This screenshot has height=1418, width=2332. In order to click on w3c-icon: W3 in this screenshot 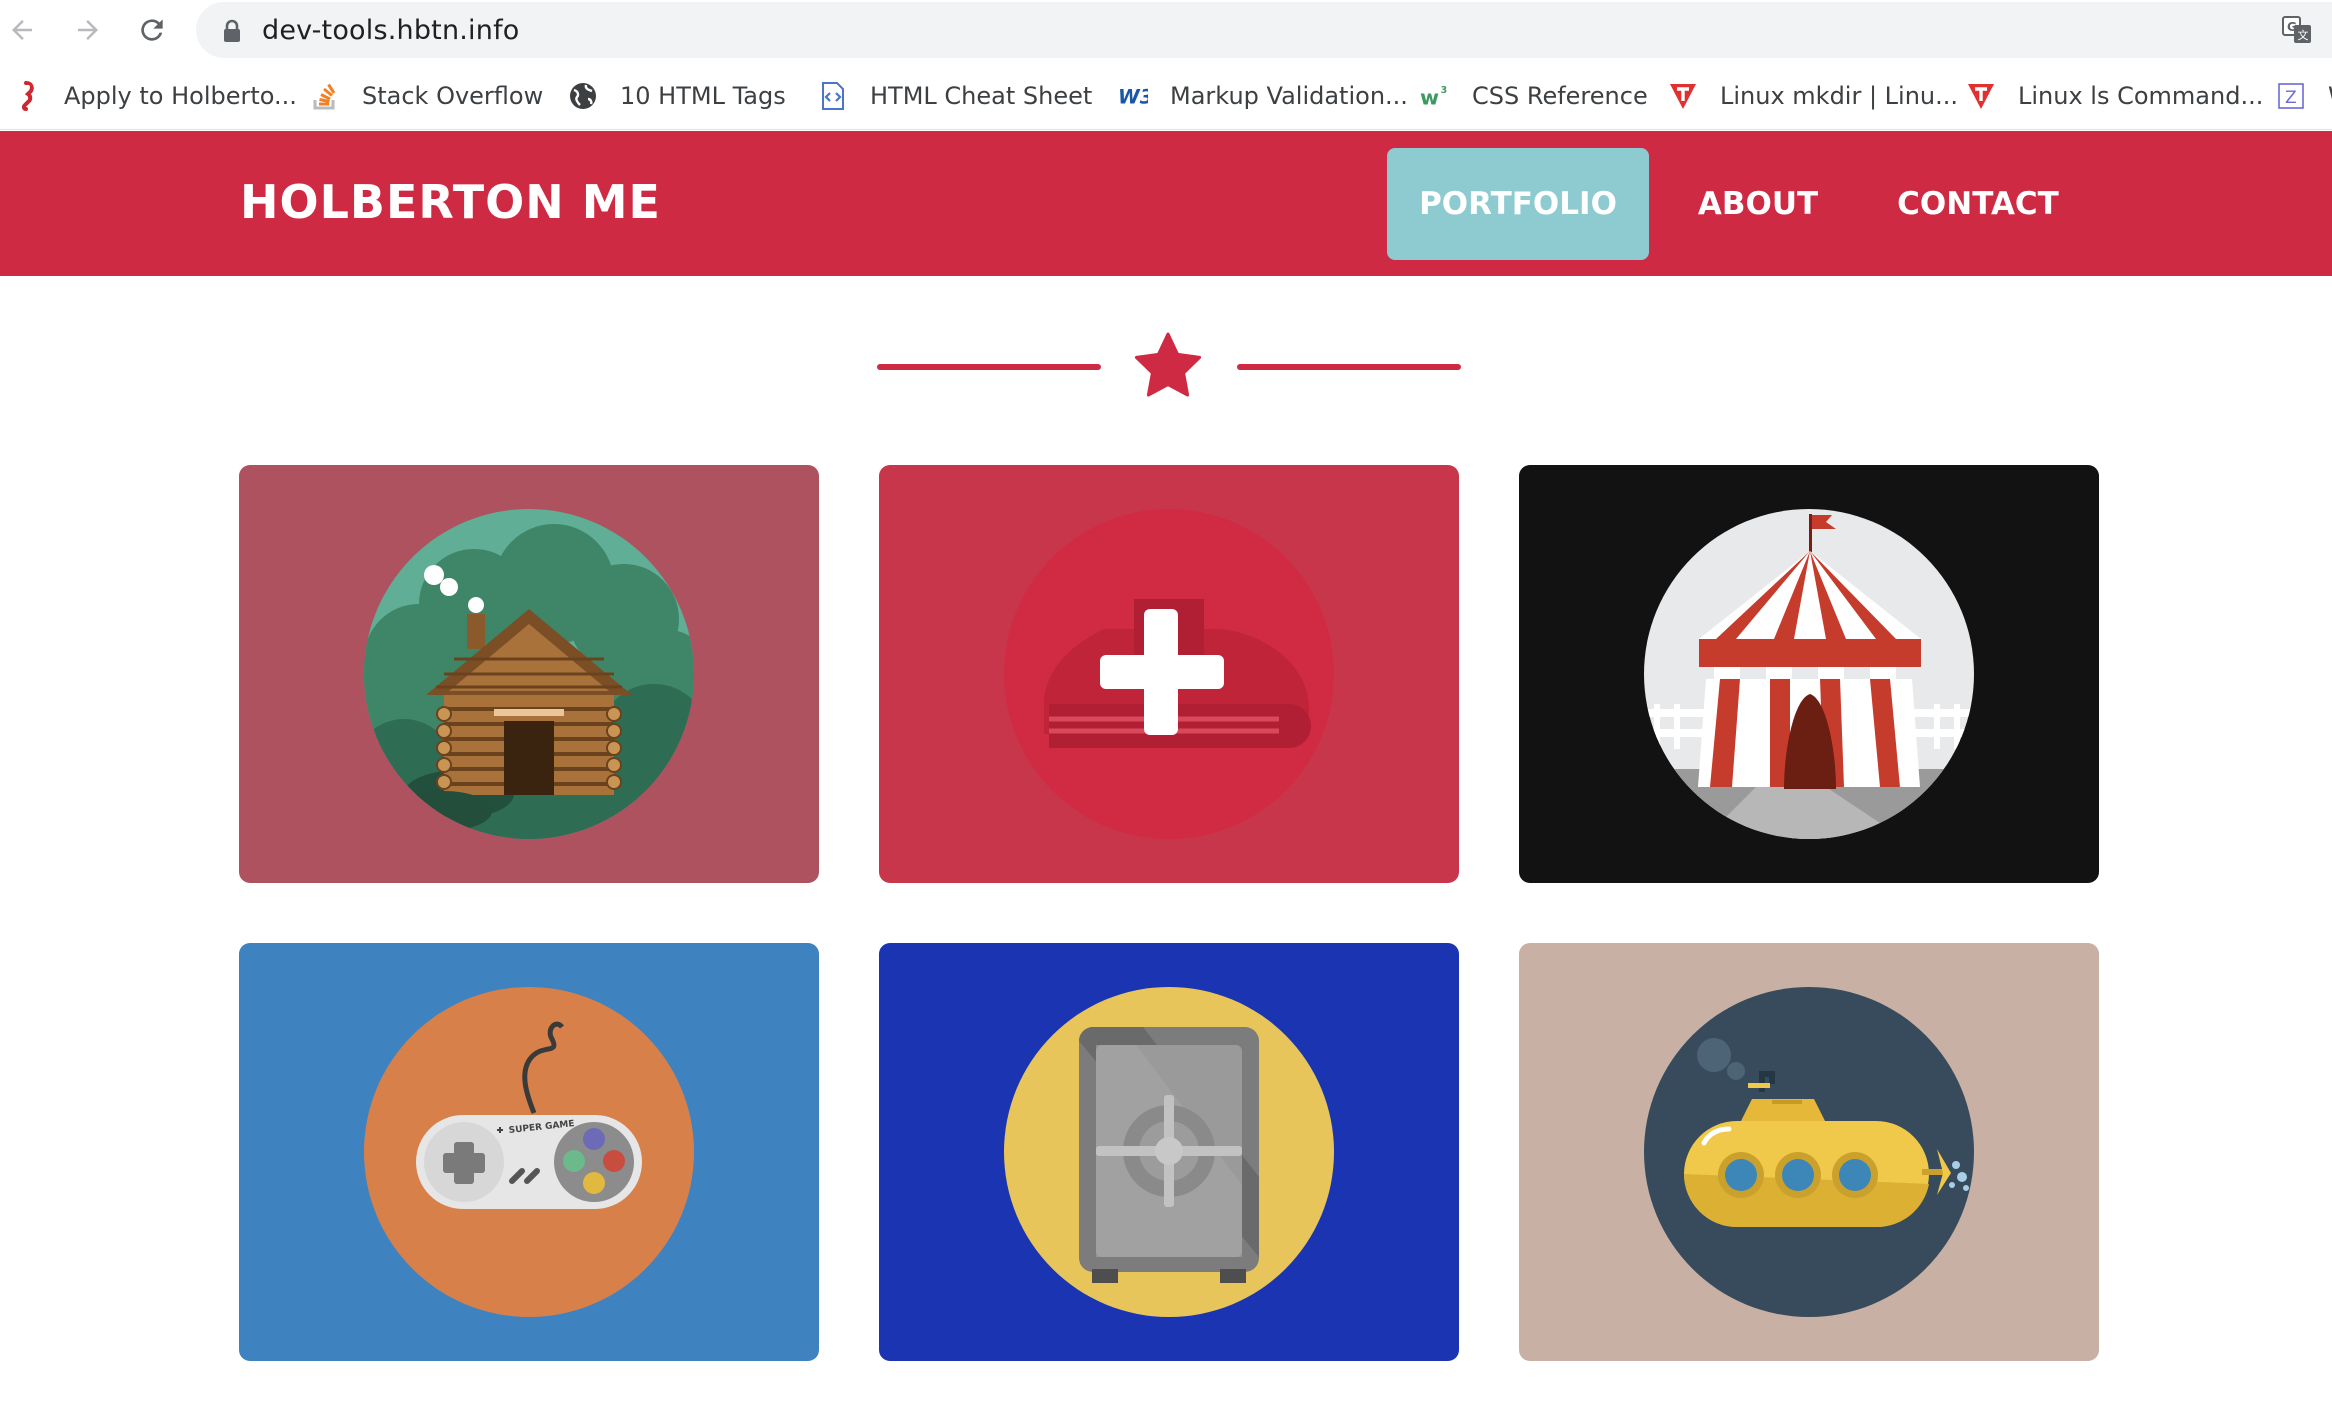, I will do `click(1133, 96)`.